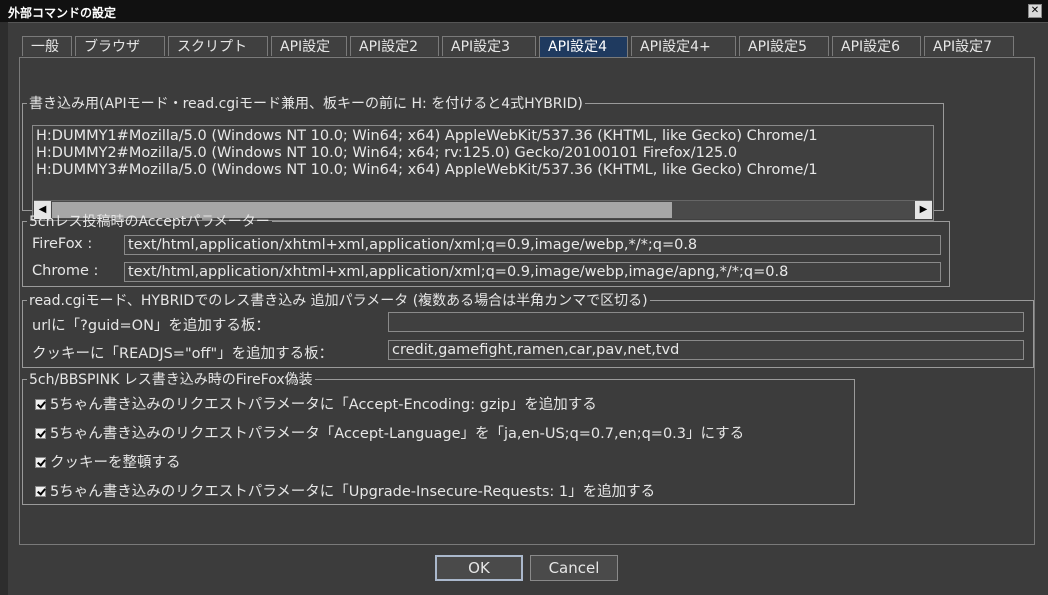  Describe the element at coordinates (969, 46) in the screenshot. I see `tab-api7: API設定7` at that location.